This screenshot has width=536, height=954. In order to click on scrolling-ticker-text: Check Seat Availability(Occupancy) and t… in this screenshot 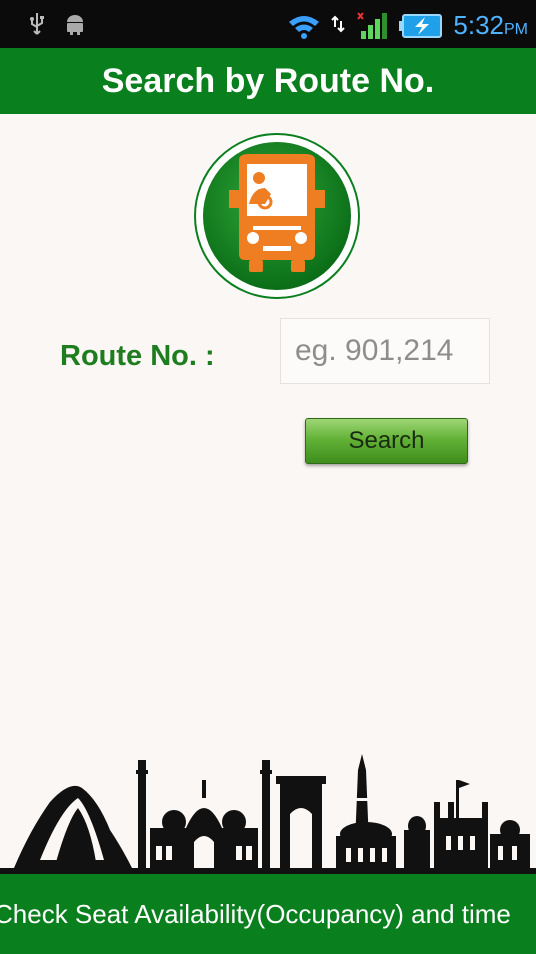, I will do `click(255, 913)`.